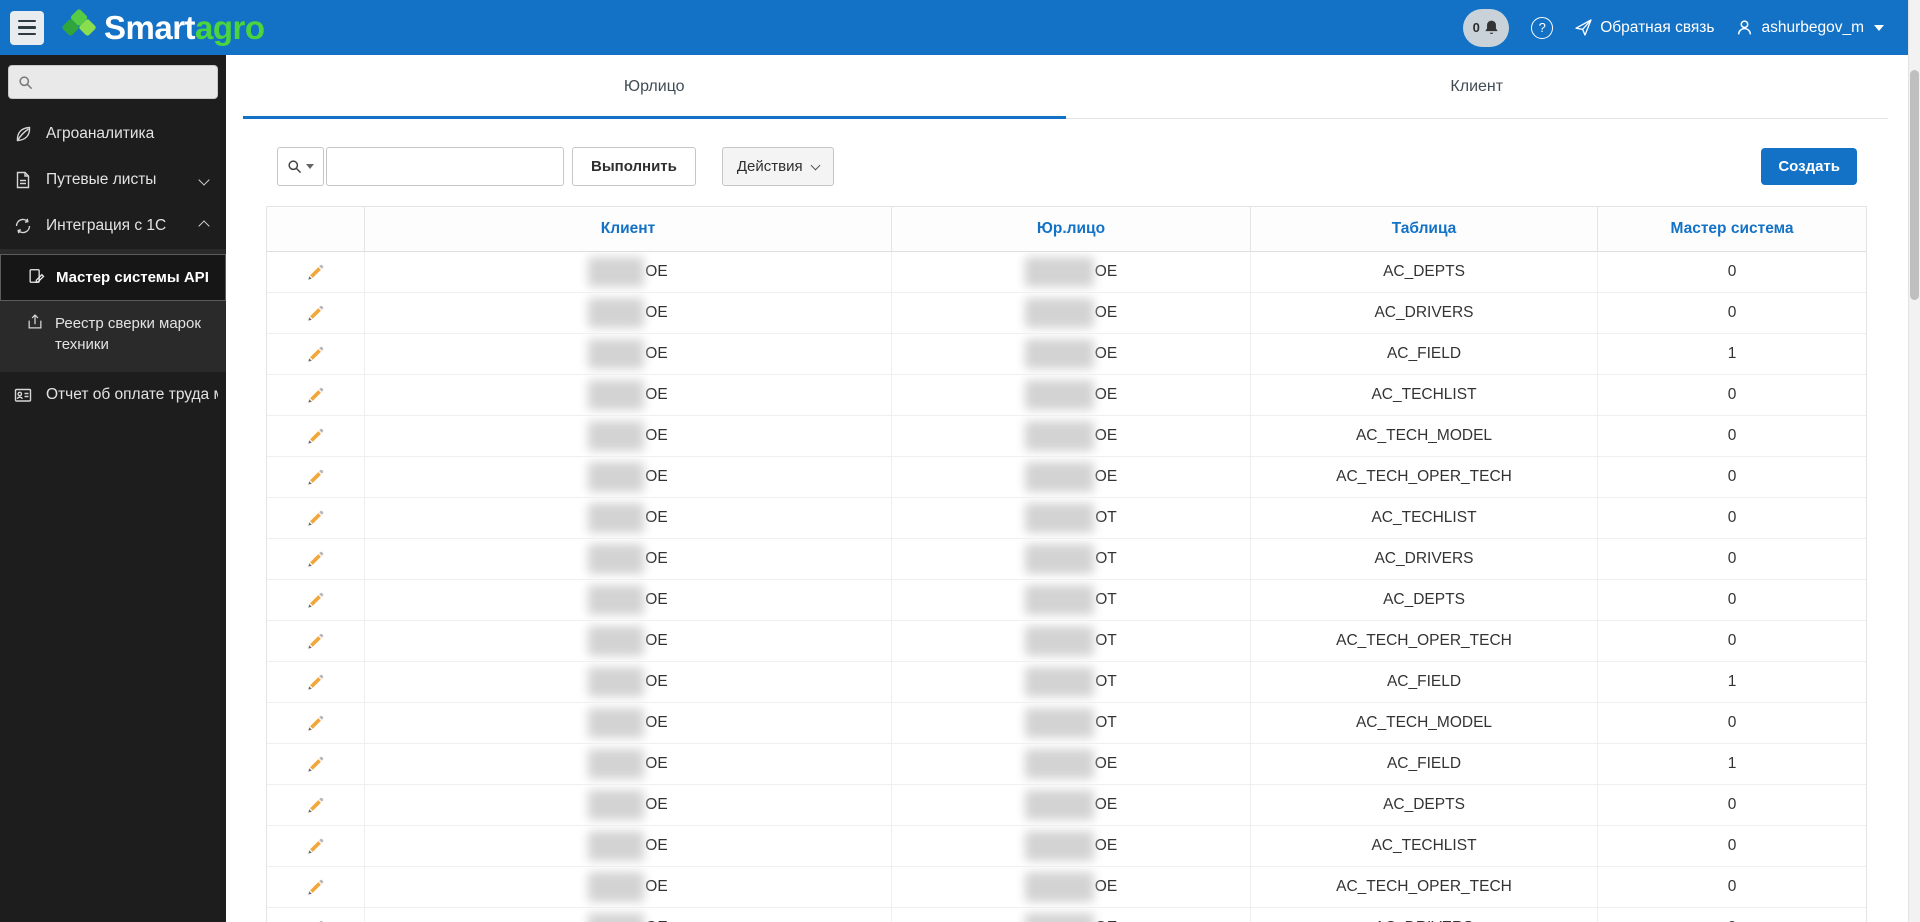 Image resolution: width=1920 pixels, height=922 pixels. I want to click on vertical-scrollbar, so click(1914, 461).